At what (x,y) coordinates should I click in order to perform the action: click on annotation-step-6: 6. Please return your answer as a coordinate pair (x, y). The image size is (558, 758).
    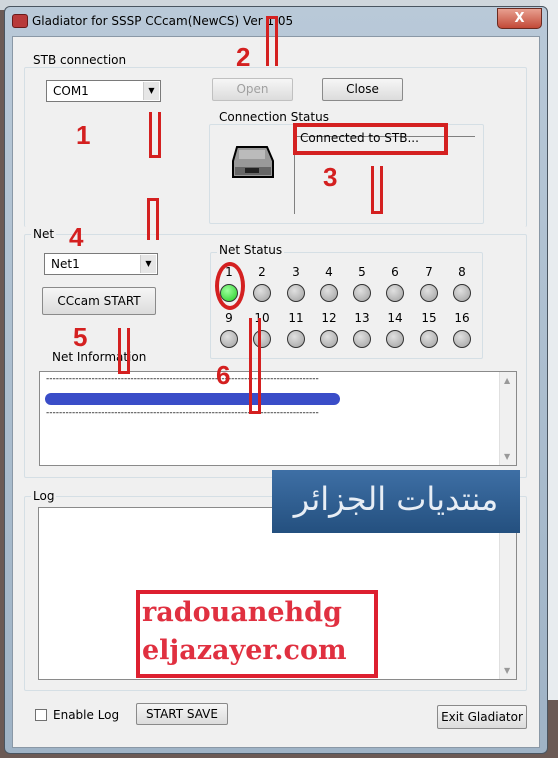
    Looking at the image, I should click on (223, 375).